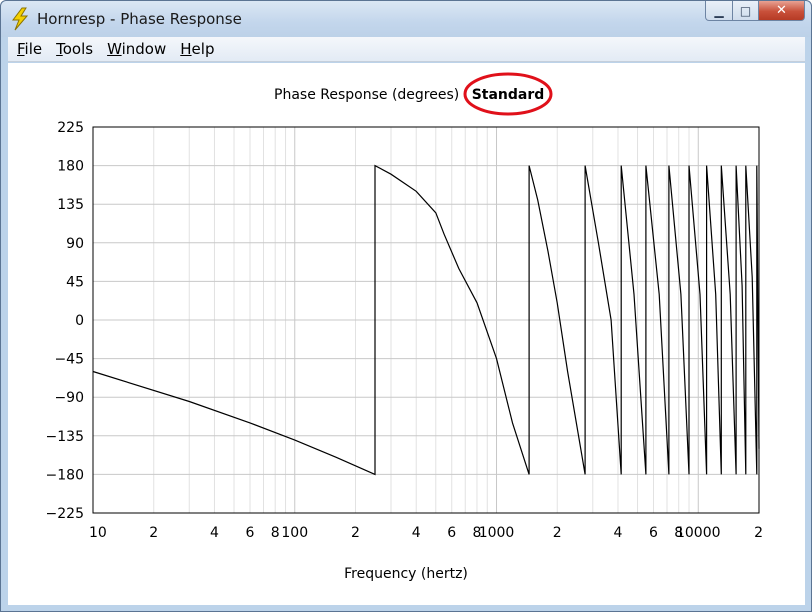  What do you see at coordinates (508, 95) in the screenshot?
I see `standard-mode-label: Standard` at bounding box center [508, 95].